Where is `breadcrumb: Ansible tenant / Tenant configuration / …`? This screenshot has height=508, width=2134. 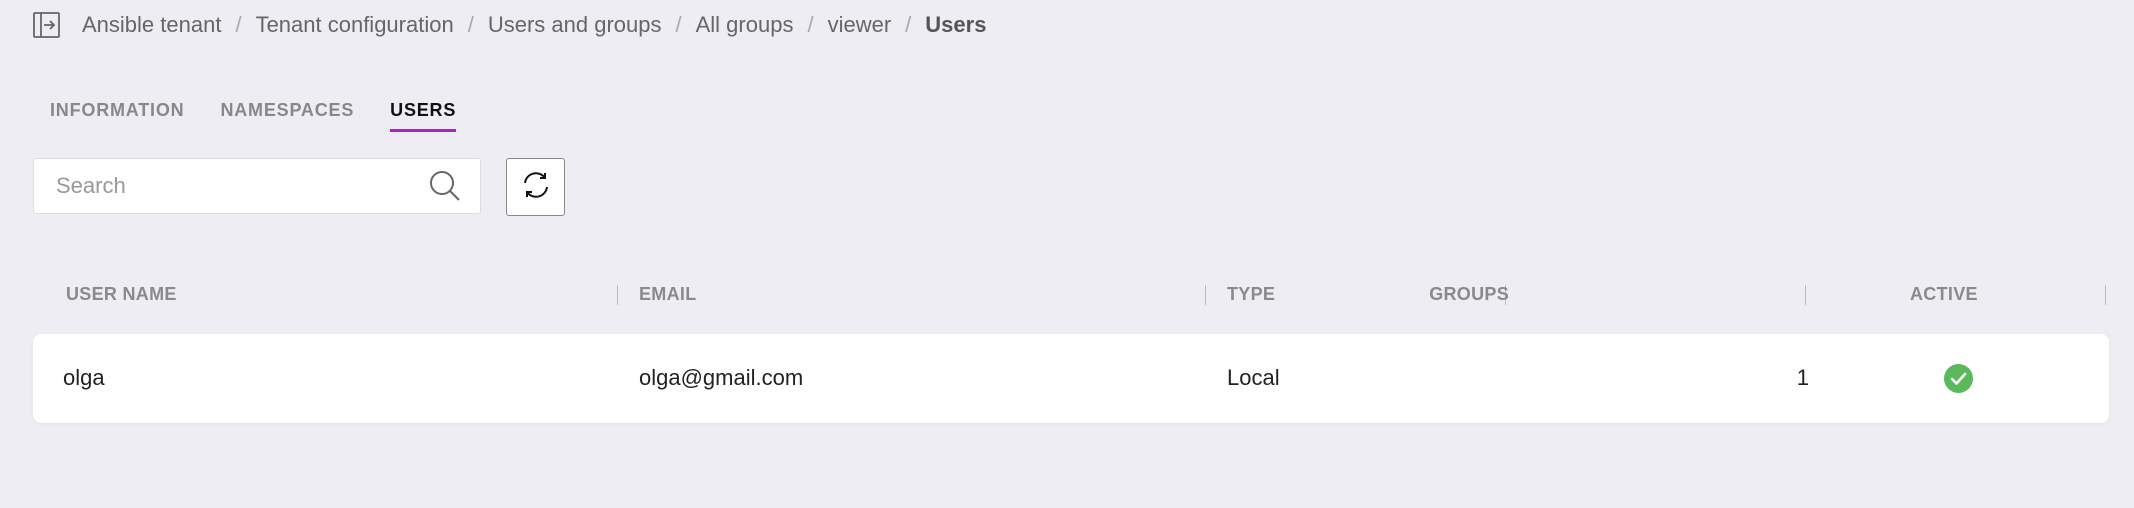
breadcrumb: Ansible tenant / Tenant configuration / … is located at coordinates (509, 25).